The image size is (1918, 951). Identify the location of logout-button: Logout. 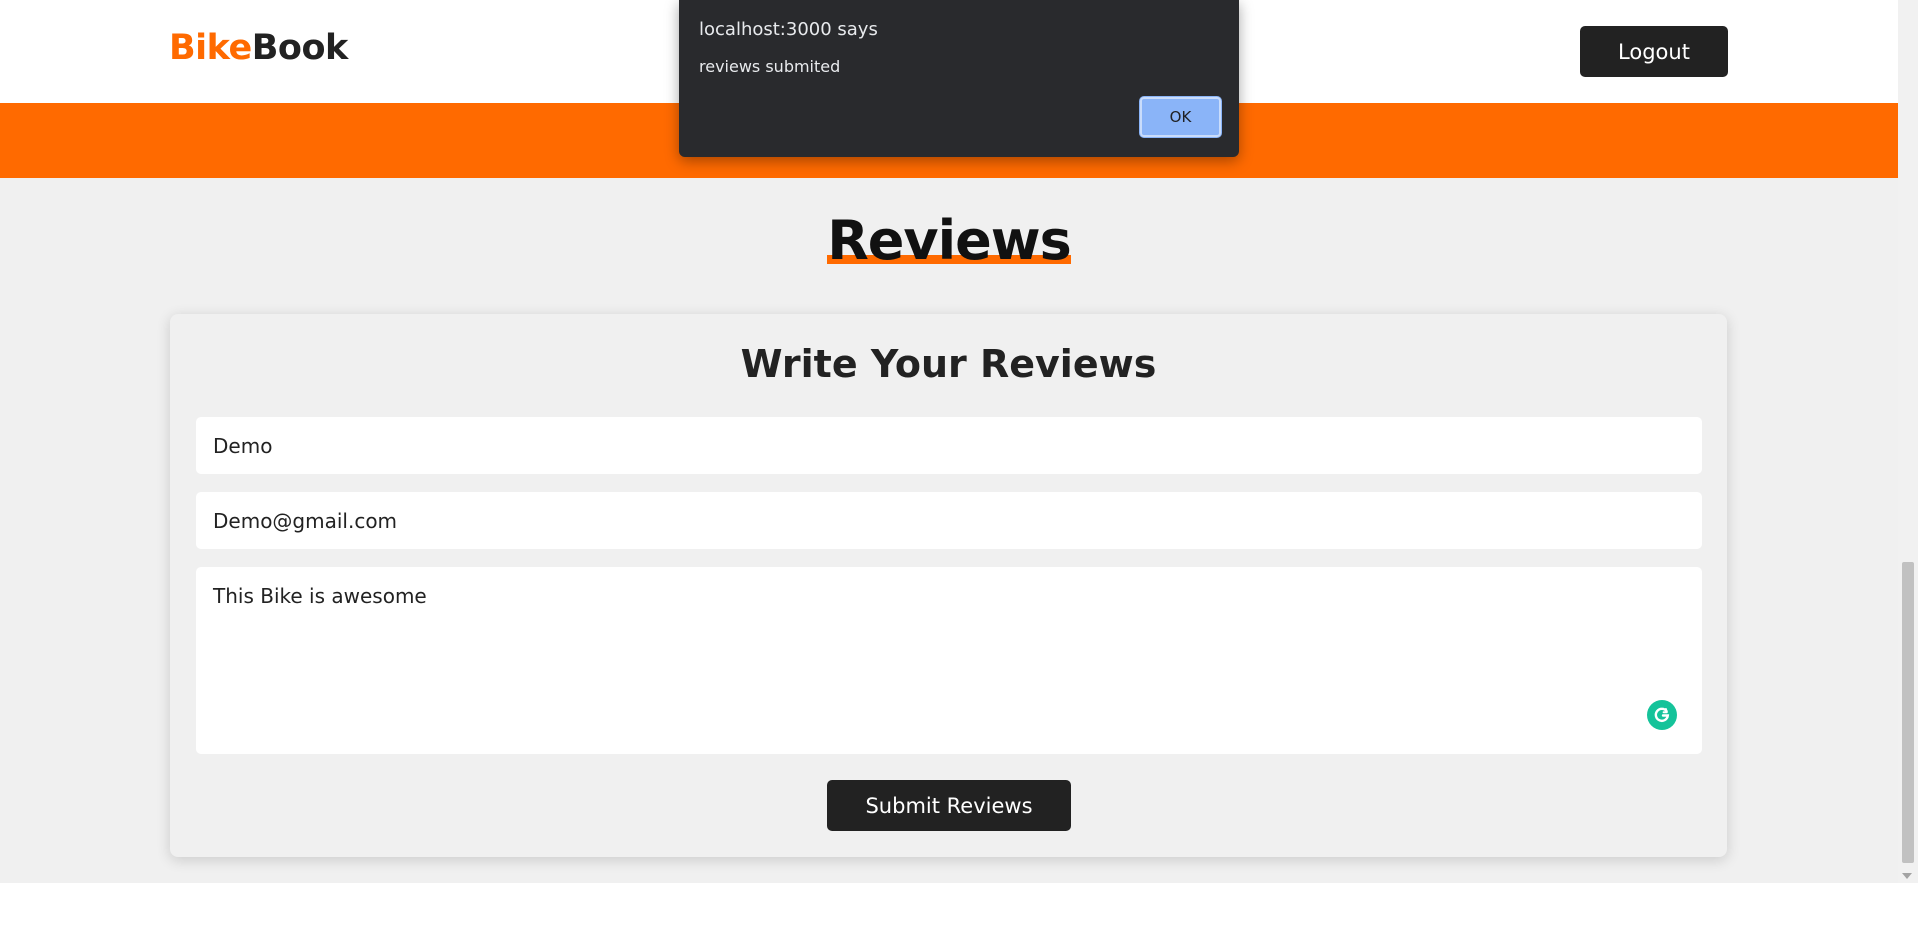
(1654, 51).